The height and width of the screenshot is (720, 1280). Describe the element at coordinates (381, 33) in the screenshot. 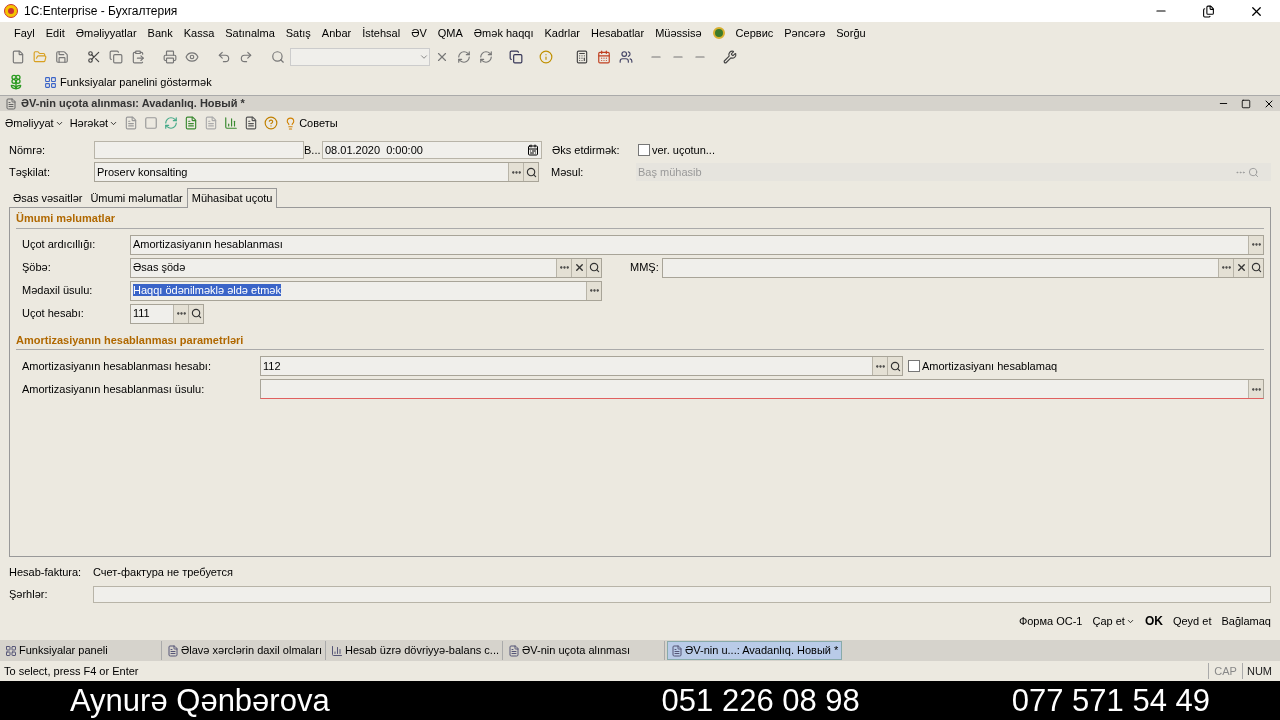

I see `menu-item: İstehsal` at that location.